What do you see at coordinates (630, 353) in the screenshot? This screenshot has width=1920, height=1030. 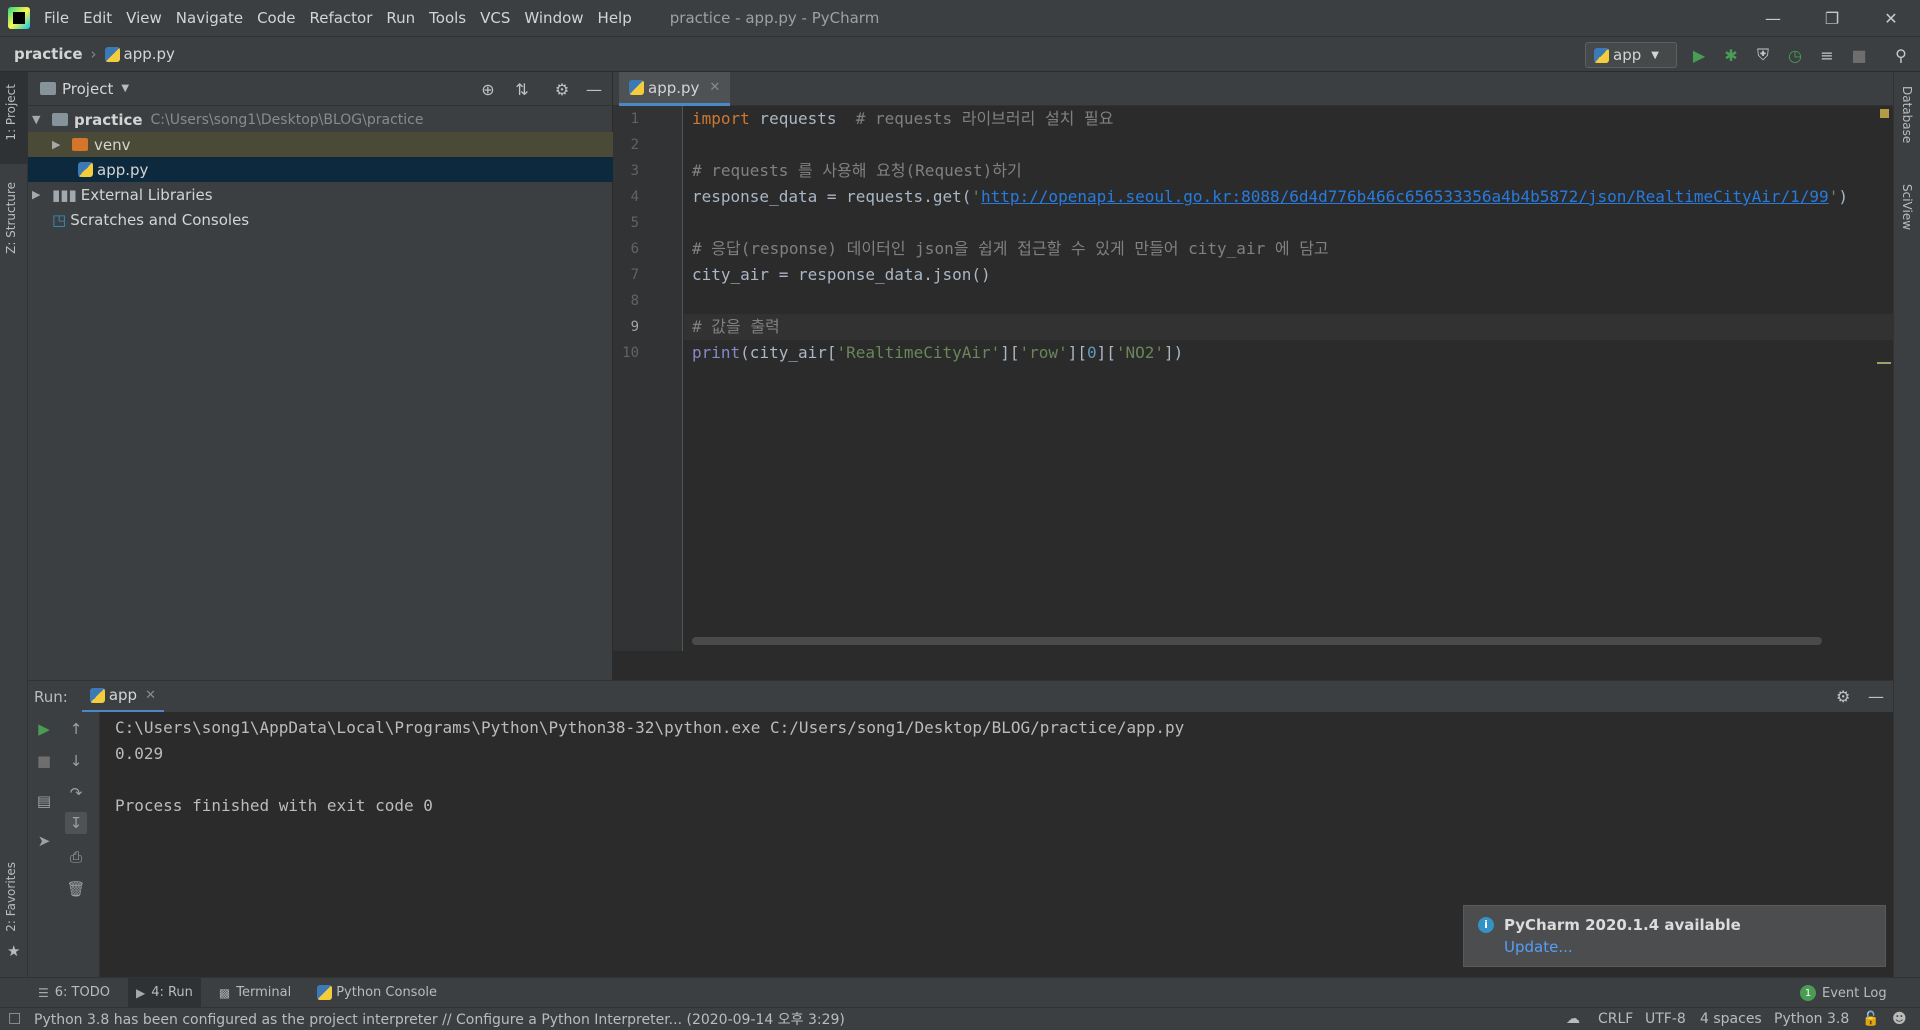 I see `line-number: 10` at bounding box center [630, 353].